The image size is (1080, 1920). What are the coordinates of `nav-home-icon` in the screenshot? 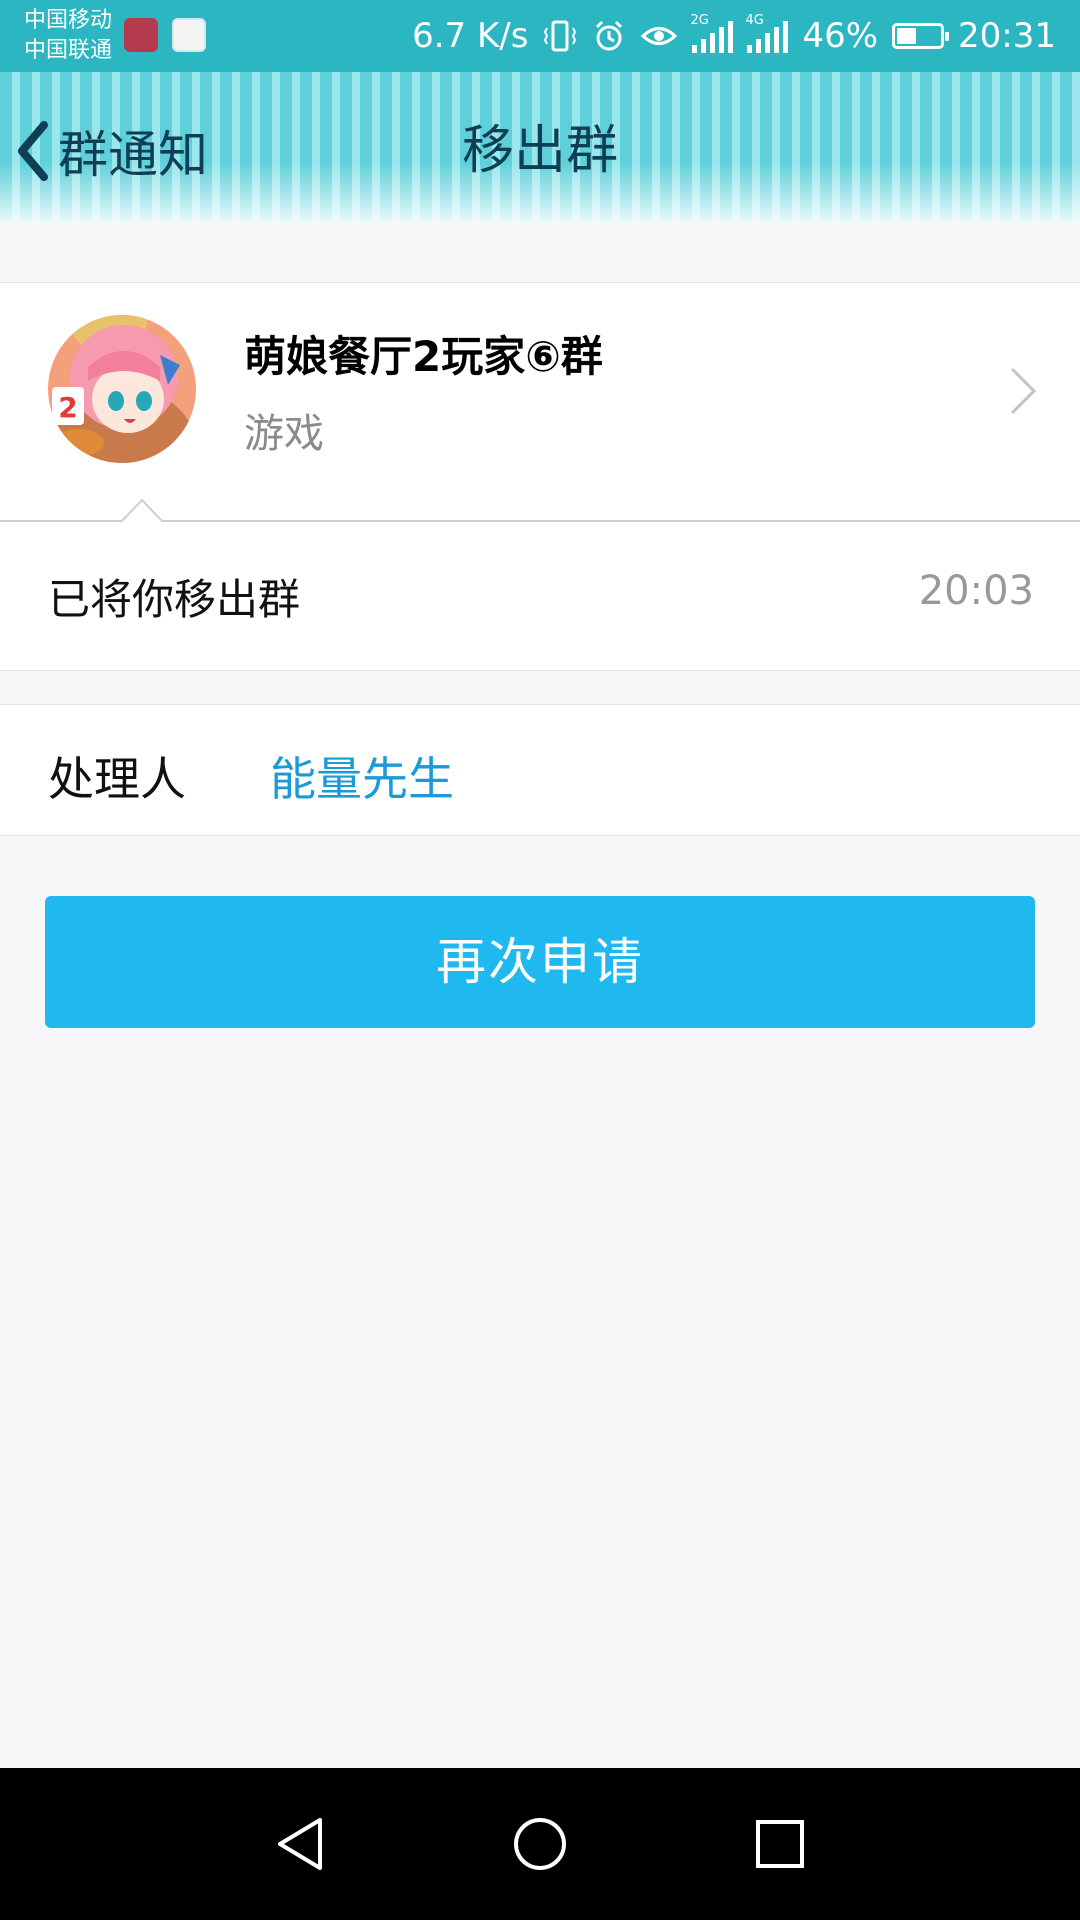 It's located at (540, 1844).